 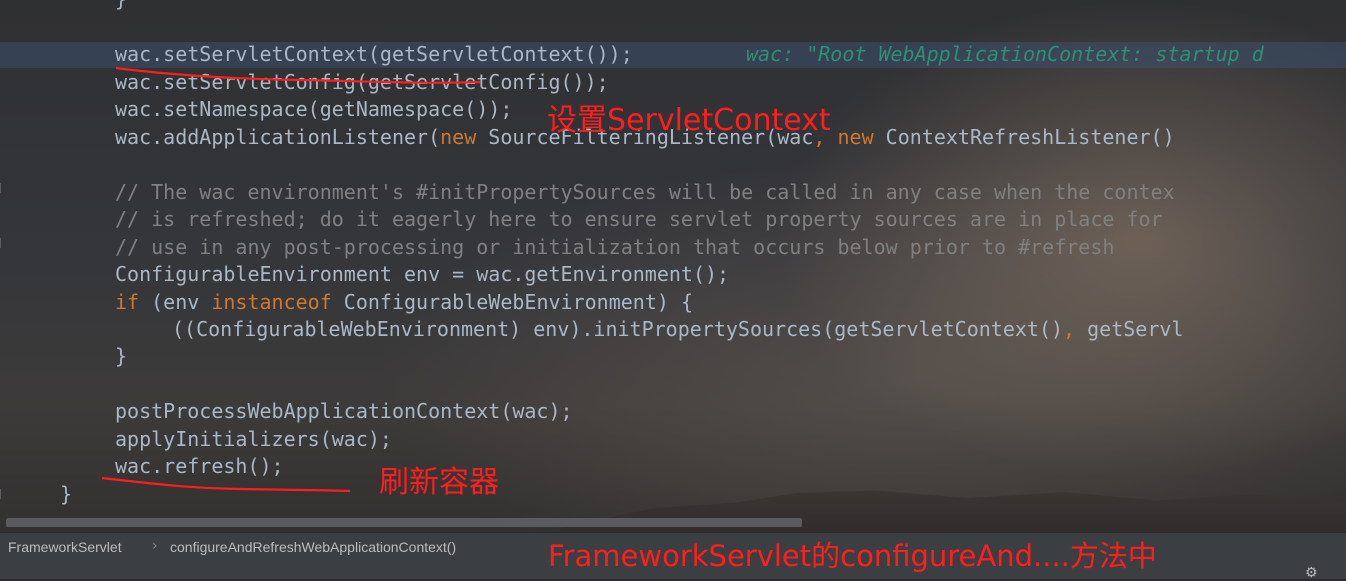 What do you see at coordinates (689, 120) in the screenshot?
I see `annotation-set-servlet-context: 设置ServletContext` at bounding box center [689, 120].